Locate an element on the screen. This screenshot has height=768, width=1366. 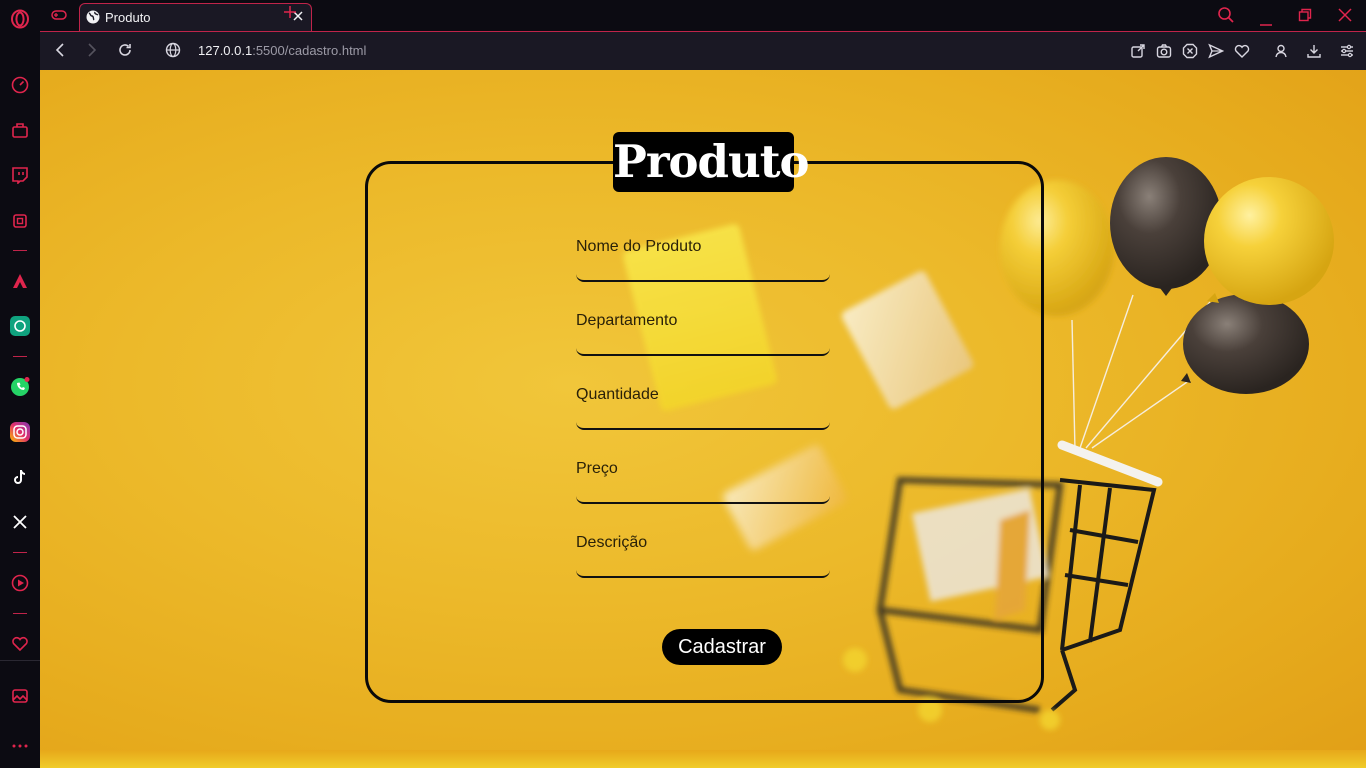
new-tab-icon is located at coordinates (290, 14).